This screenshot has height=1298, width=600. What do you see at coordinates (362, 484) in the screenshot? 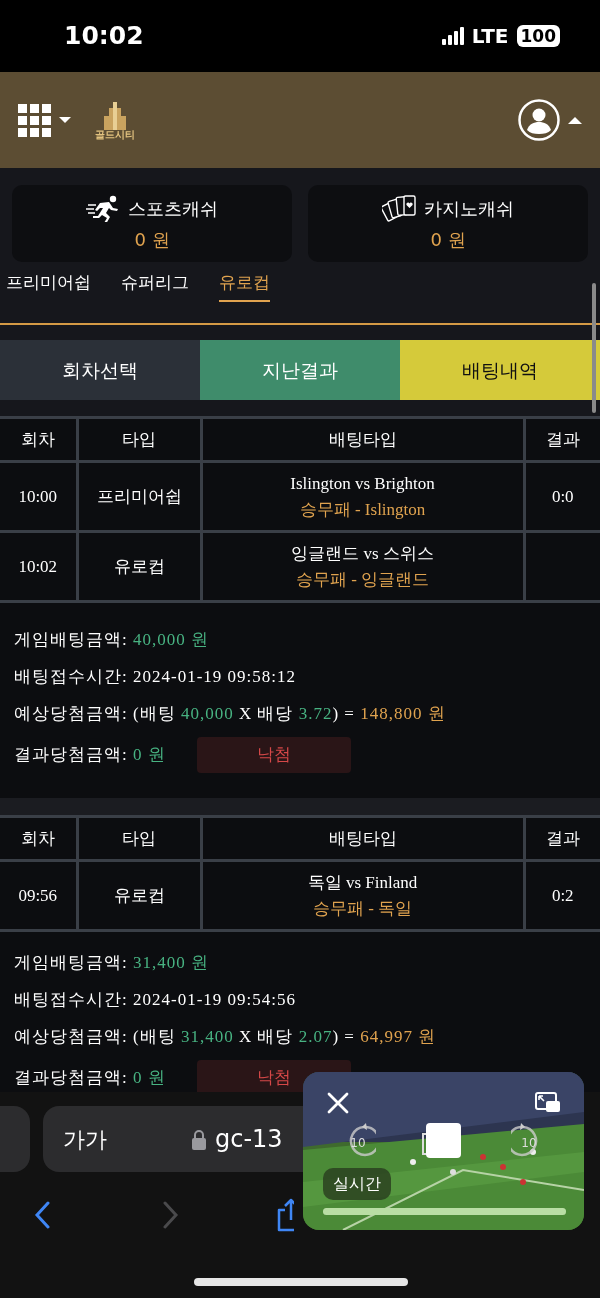
I see `match-name: Islington vs Brighton` at bounding box center [362, 484].